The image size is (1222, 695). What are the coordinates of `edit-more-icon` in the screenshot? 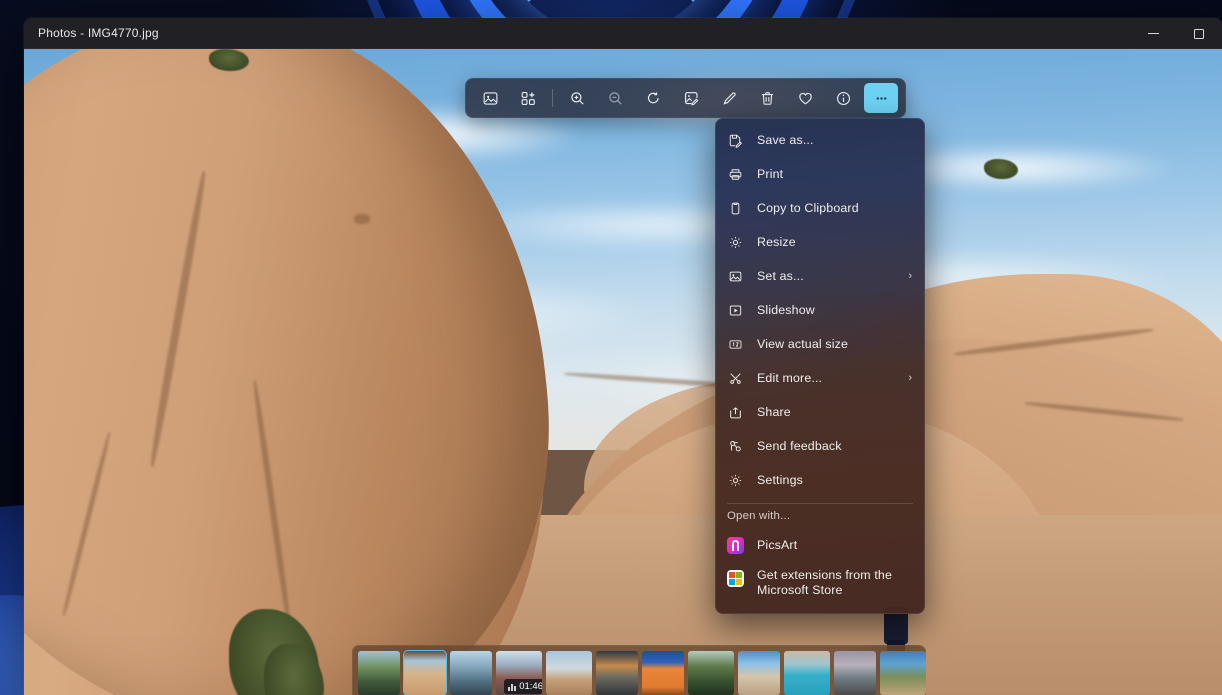 It's located at (735, 378).